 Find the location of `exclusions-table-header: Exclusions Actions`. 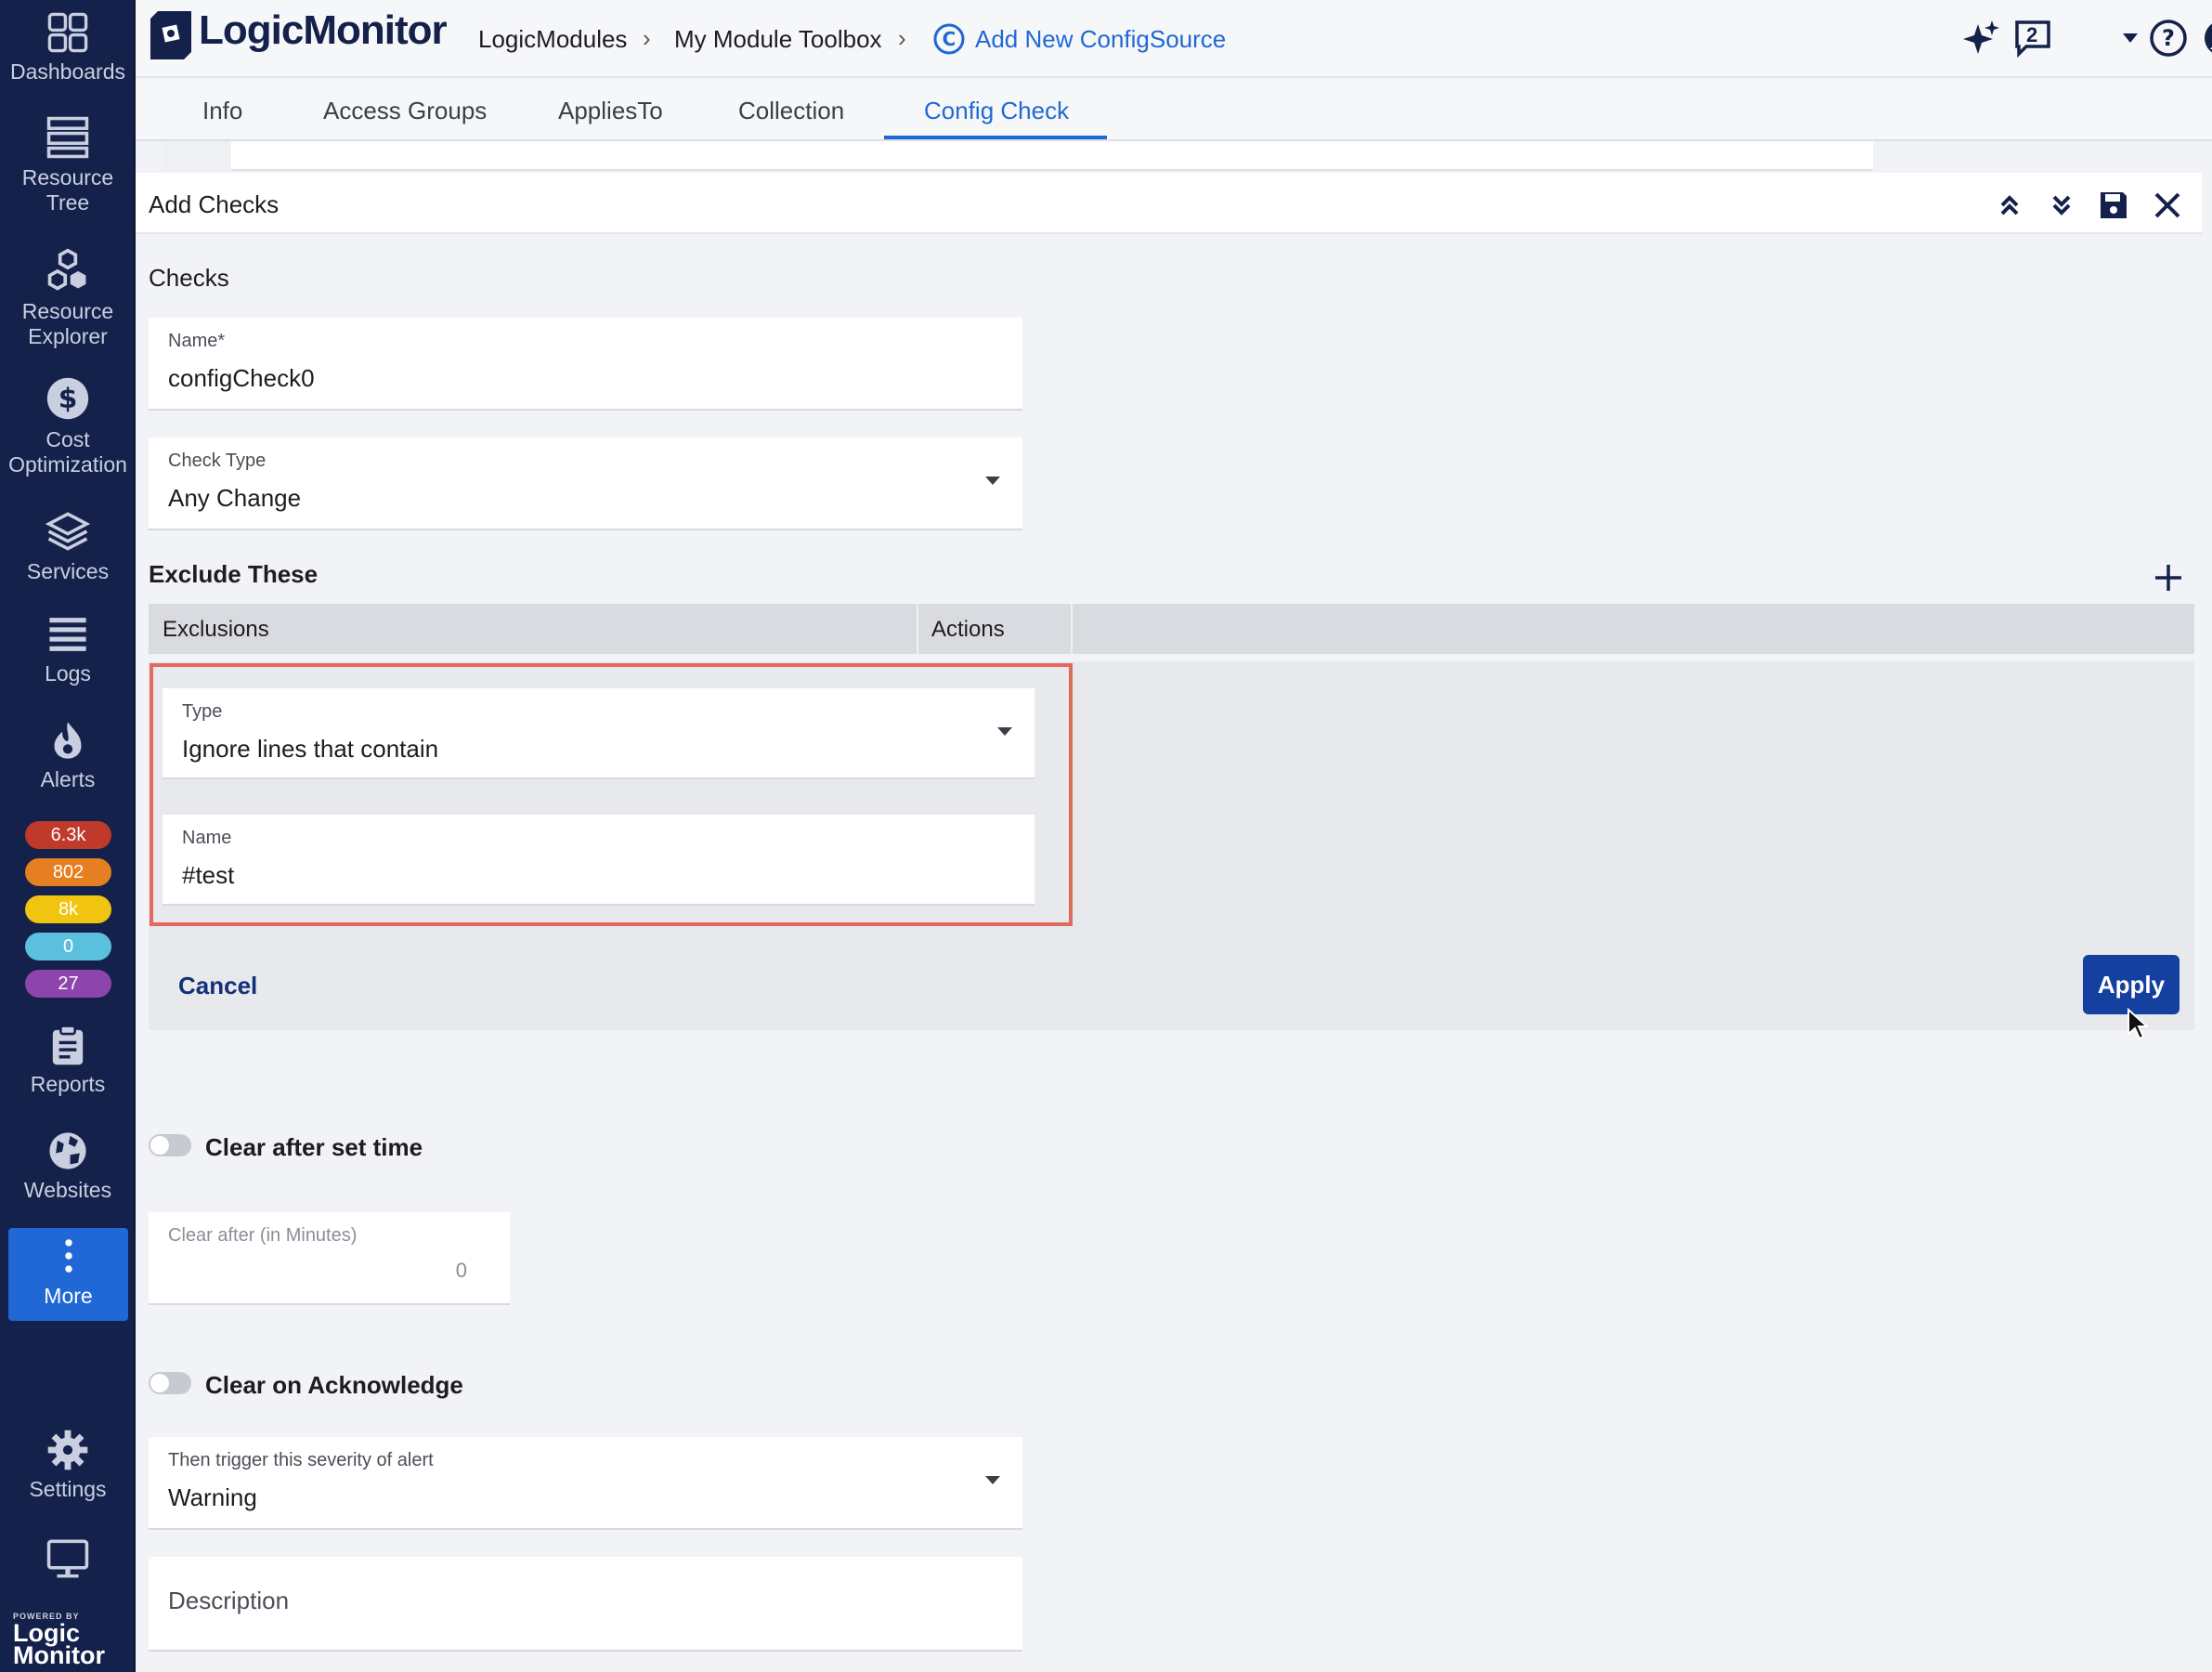

exclusions-table-header: Exclusions Actions is located at coordinates (1171, 629).